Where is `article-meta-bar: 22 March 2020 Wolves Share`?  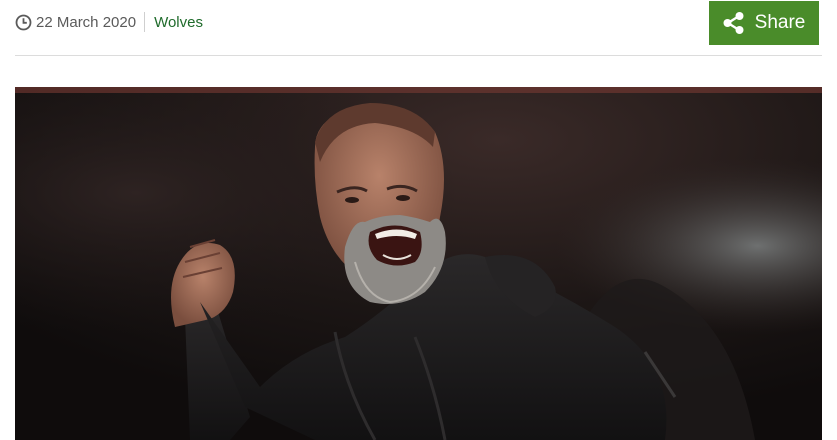 article-meta-bar: 22 March 2020 Wolves Share is located at coordinates (418, 28).